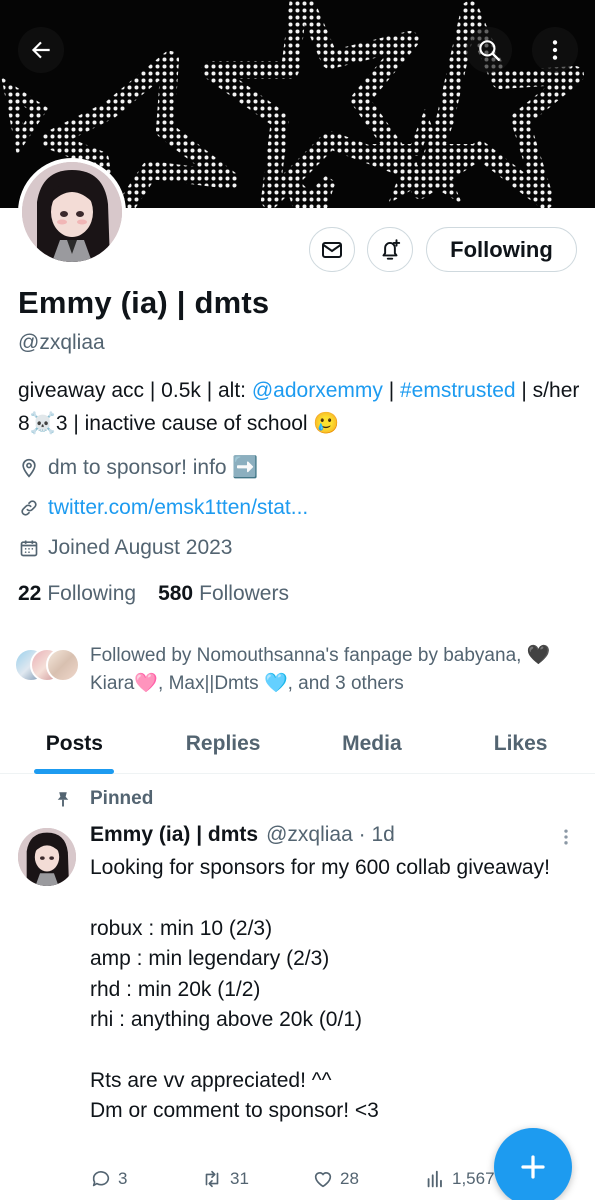 The width and height of the screenshot is (595, 1200). Describe the element at coordinates (174, 835) in the screenshot. I see `post-author-name: Emmy (ia) | dmts` at that location.